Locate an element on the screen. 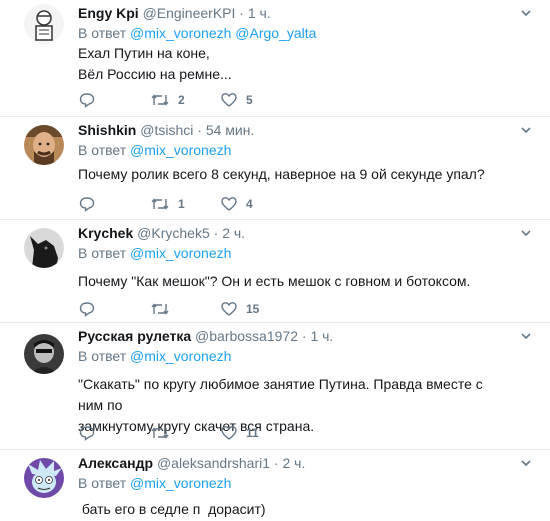 The width and height of the screenshot is (550, 521). tweet-text: бать его в седле п дорасит) is located at coordinates (293, 509).